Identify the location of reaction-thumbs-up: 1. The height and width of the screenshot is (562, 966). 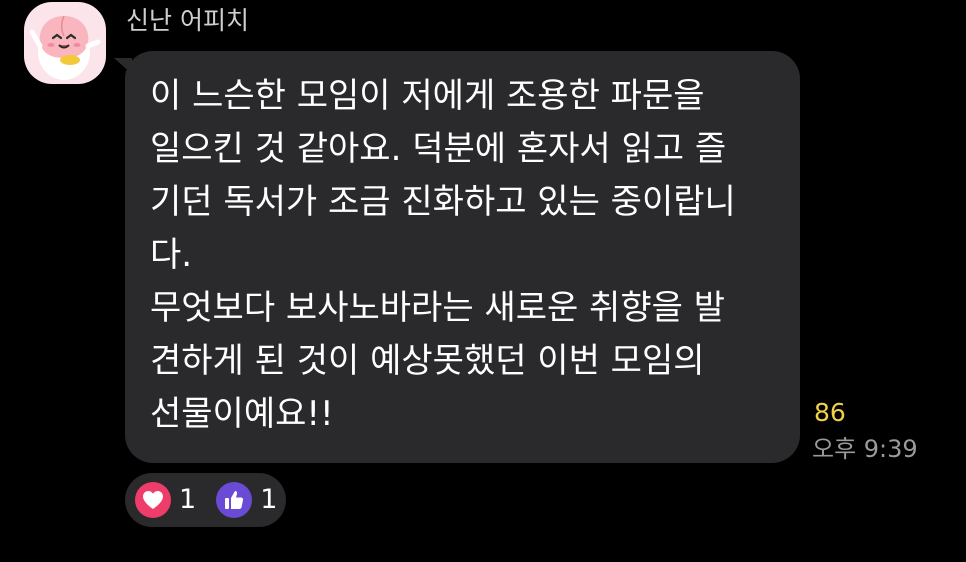
(246, 500).